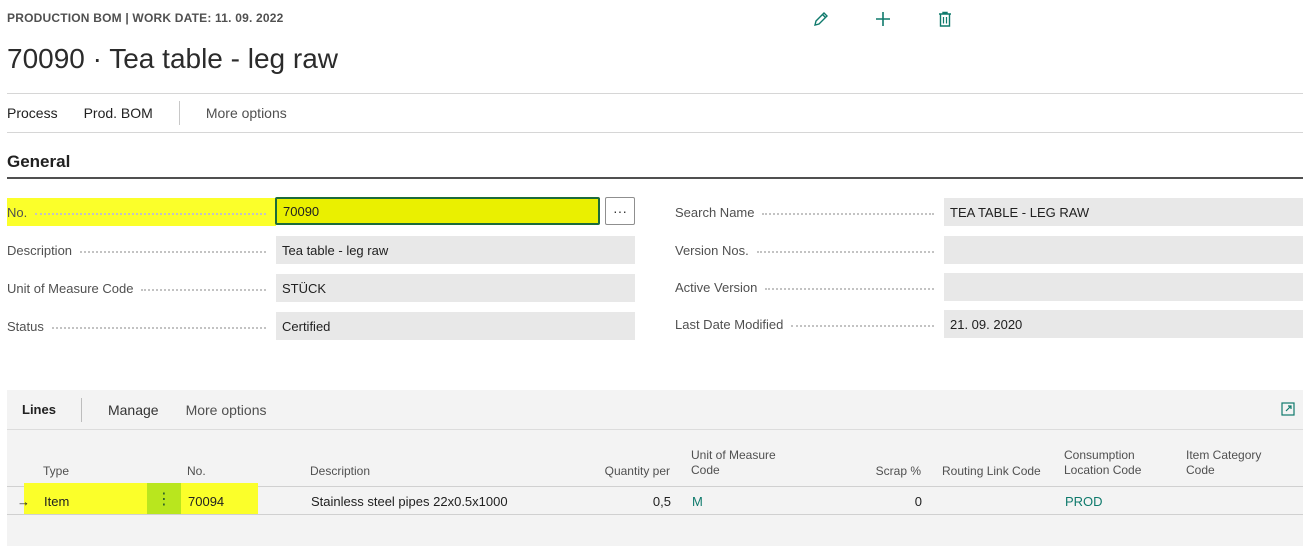 Image resolution: width=1305 pixels, height=546 pixels. I want to click on line-consumption-location-cell: PROD, so click(1084, 501).